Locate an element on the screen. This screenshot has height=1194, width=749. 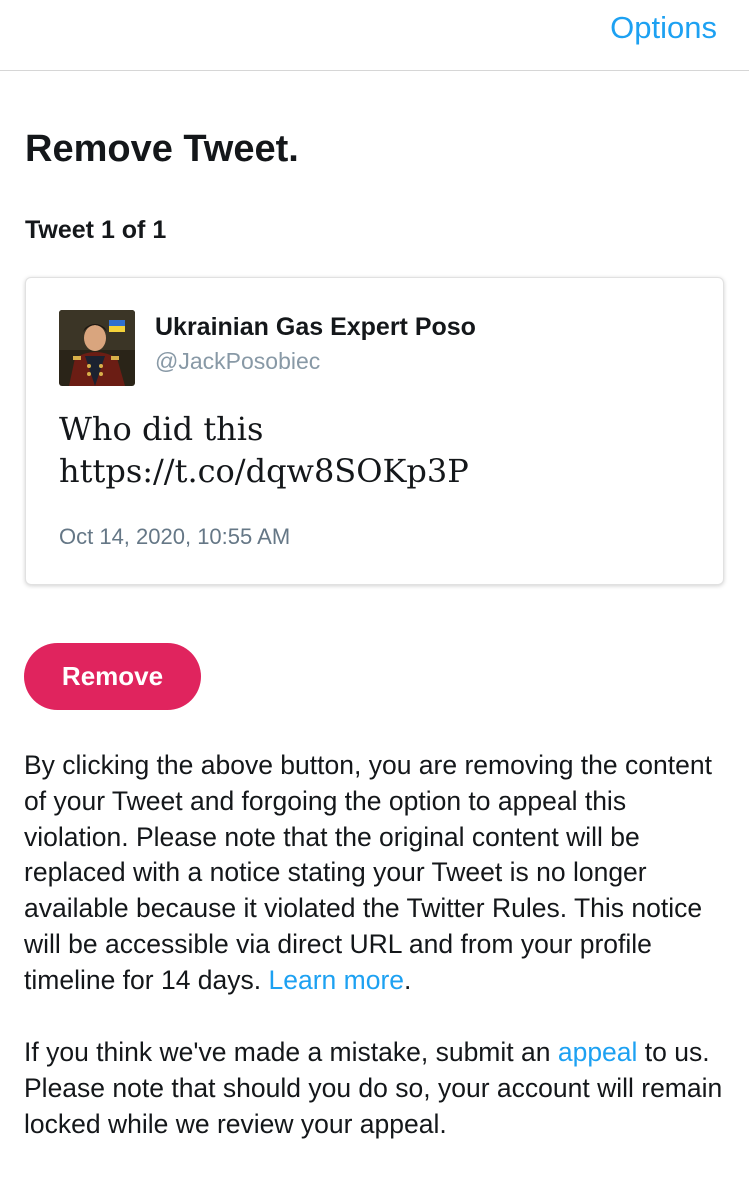
tweet-count: Tweet 1 of 1 is located at coordinates (96, 230).